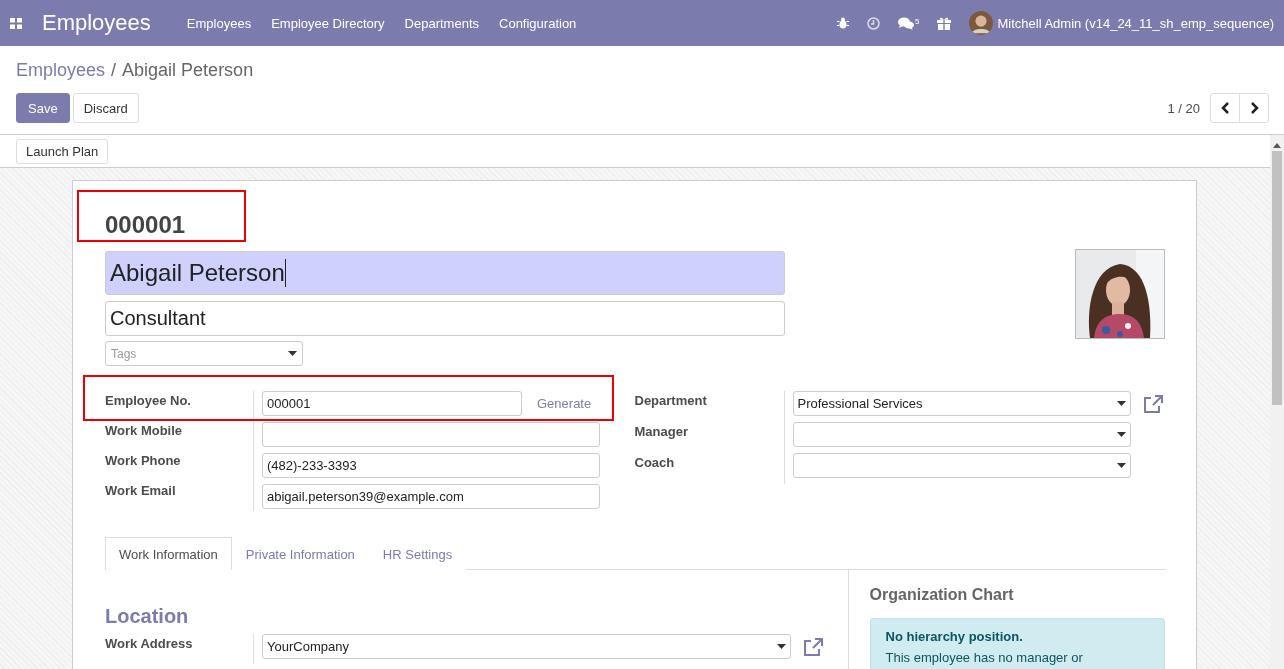  Describe the element at coordinates (671, 401) in the screenshot. I see `field-label: Department` at that location.